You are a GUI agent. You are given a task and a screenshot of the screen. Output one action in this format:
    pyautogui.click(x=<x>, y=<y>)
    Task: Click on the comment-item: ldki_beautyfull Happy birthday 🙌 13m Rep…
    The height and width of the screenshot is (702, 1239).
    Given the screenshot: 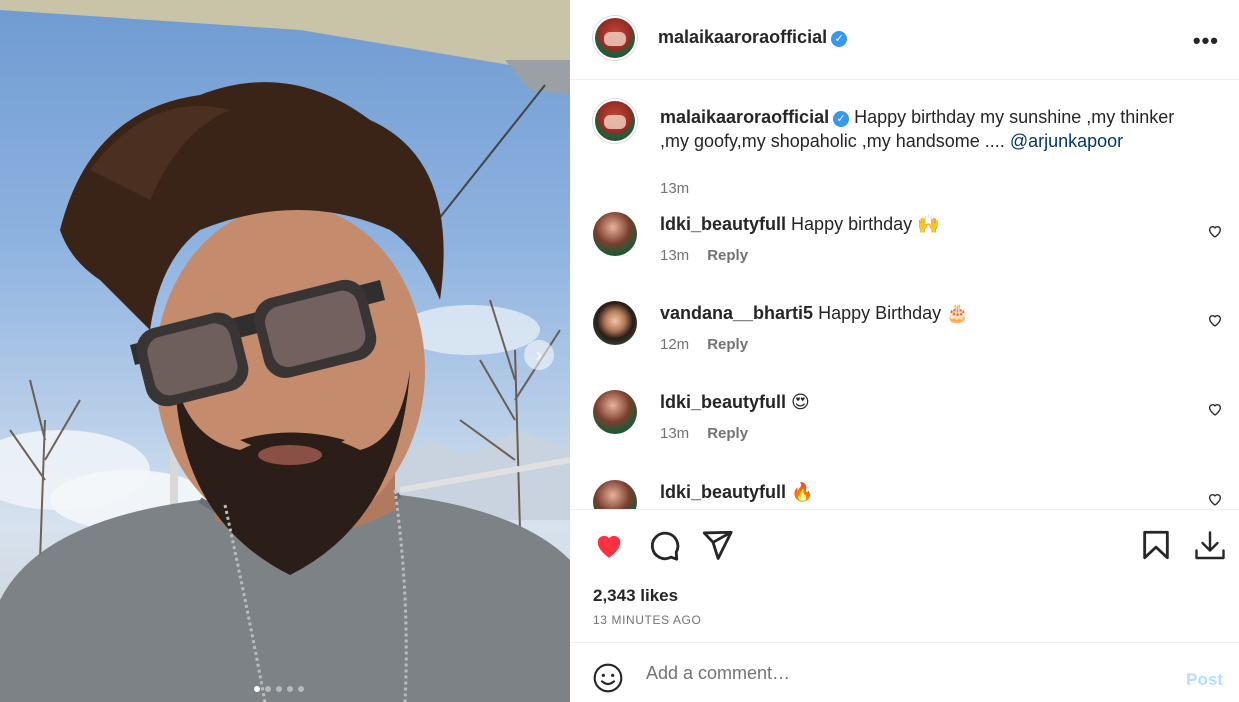 What is the action you would take?
    pyautogui.click(x=908, y=247)
    